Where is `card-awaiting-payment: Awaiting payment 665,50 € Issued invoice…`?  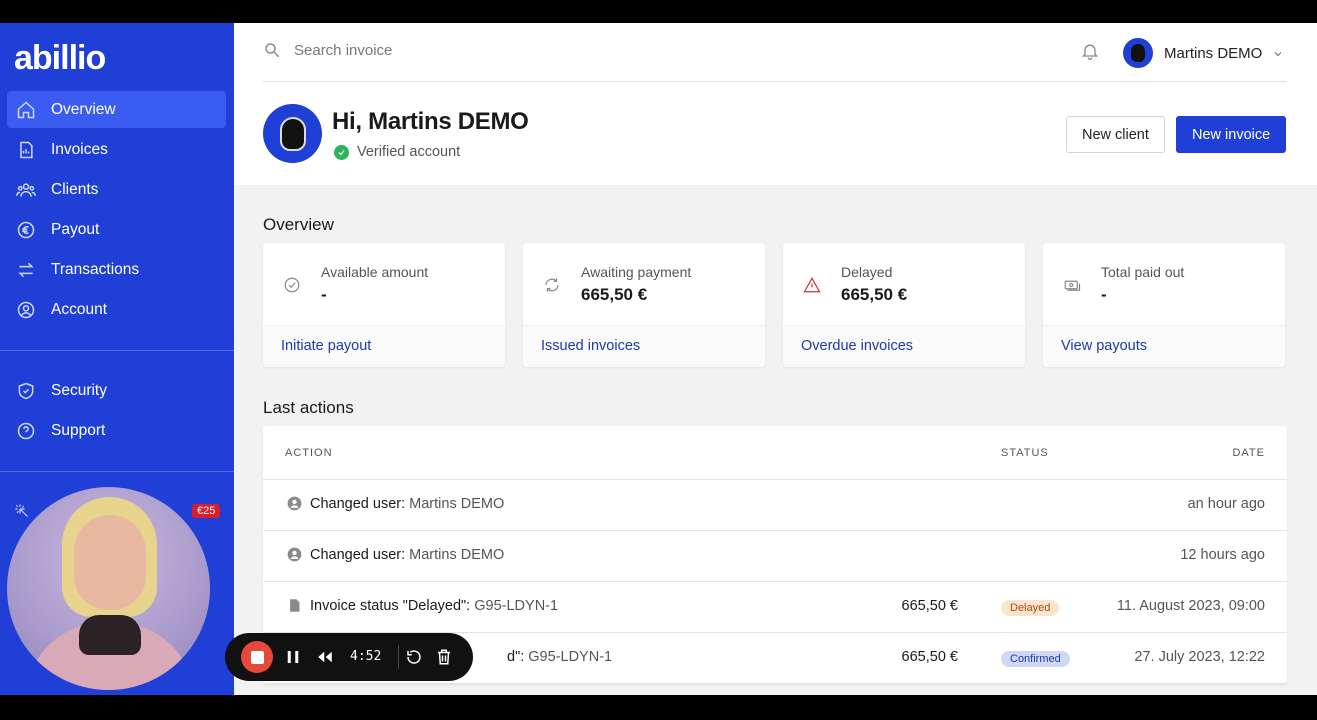 card-awaiting-payment: Awaiting payment 665,50 € Issued invoice… is located at coordinates (644, 305).